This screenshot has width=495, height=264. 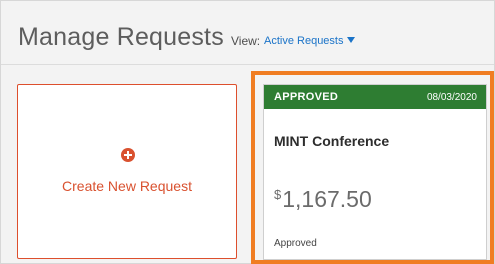 What do you see at coordinates (127, 186) in the screenshot?
I see `create-new-request-label: Create New Request` at bounding box center [127, 186].